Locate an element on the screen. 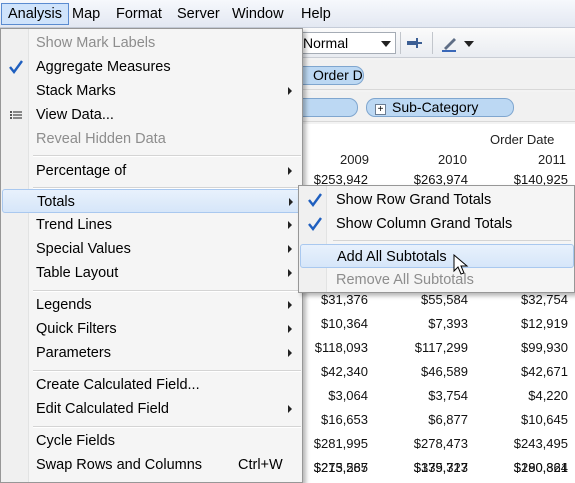  submenu-item-remove-all-subtotals: Remove All Subtotals is located at coordinates (437, 280).